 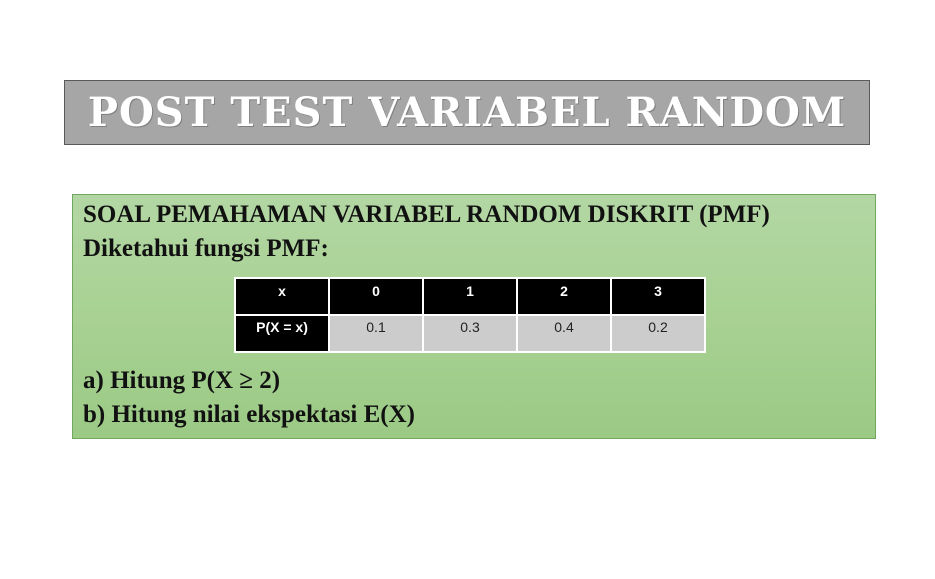 I want to click on page-title: POST TEST VARIABEL RANDOM, so click(x=467, y=112).